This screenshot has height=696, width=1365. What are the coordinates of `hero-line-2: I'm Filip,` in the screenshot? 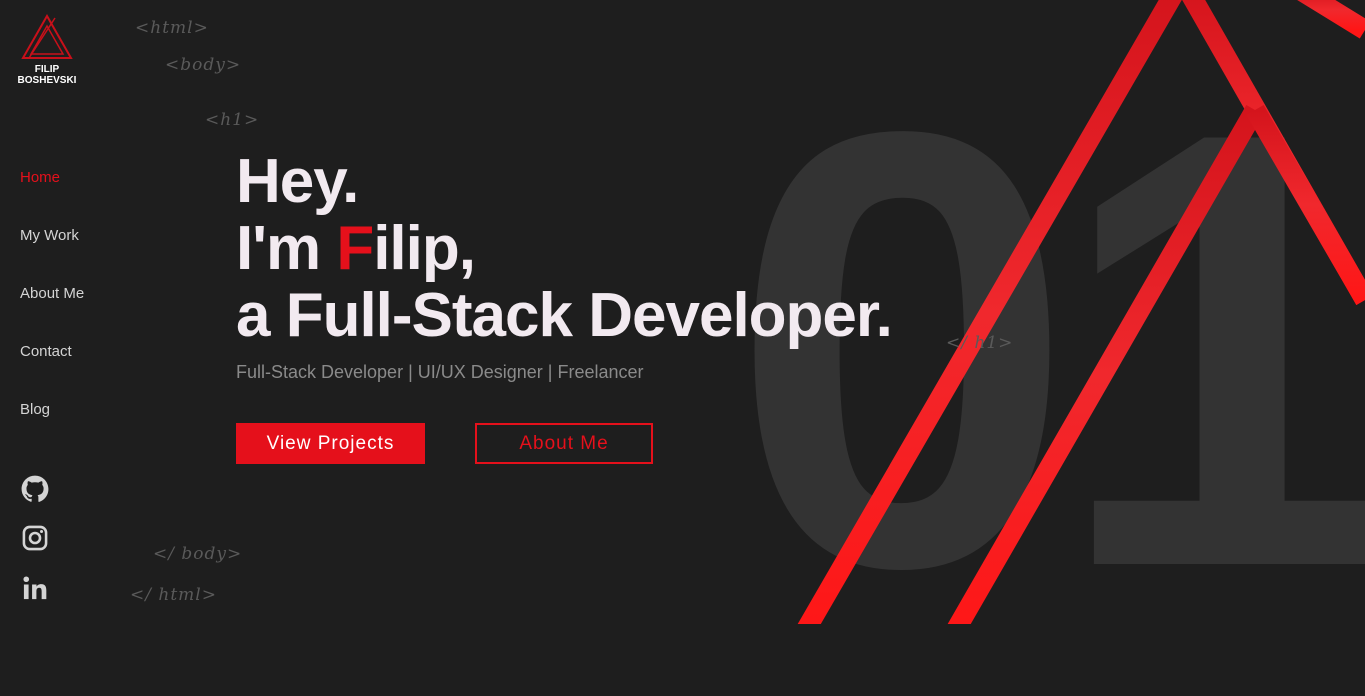 It's located at (564, 248).